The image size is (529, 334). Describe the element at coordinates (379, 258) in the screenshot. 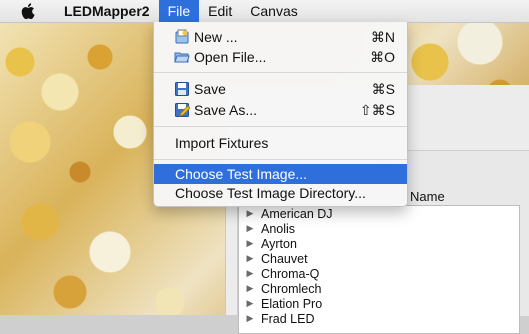

I see `tree-row: ▶ Chauvet` at that location.